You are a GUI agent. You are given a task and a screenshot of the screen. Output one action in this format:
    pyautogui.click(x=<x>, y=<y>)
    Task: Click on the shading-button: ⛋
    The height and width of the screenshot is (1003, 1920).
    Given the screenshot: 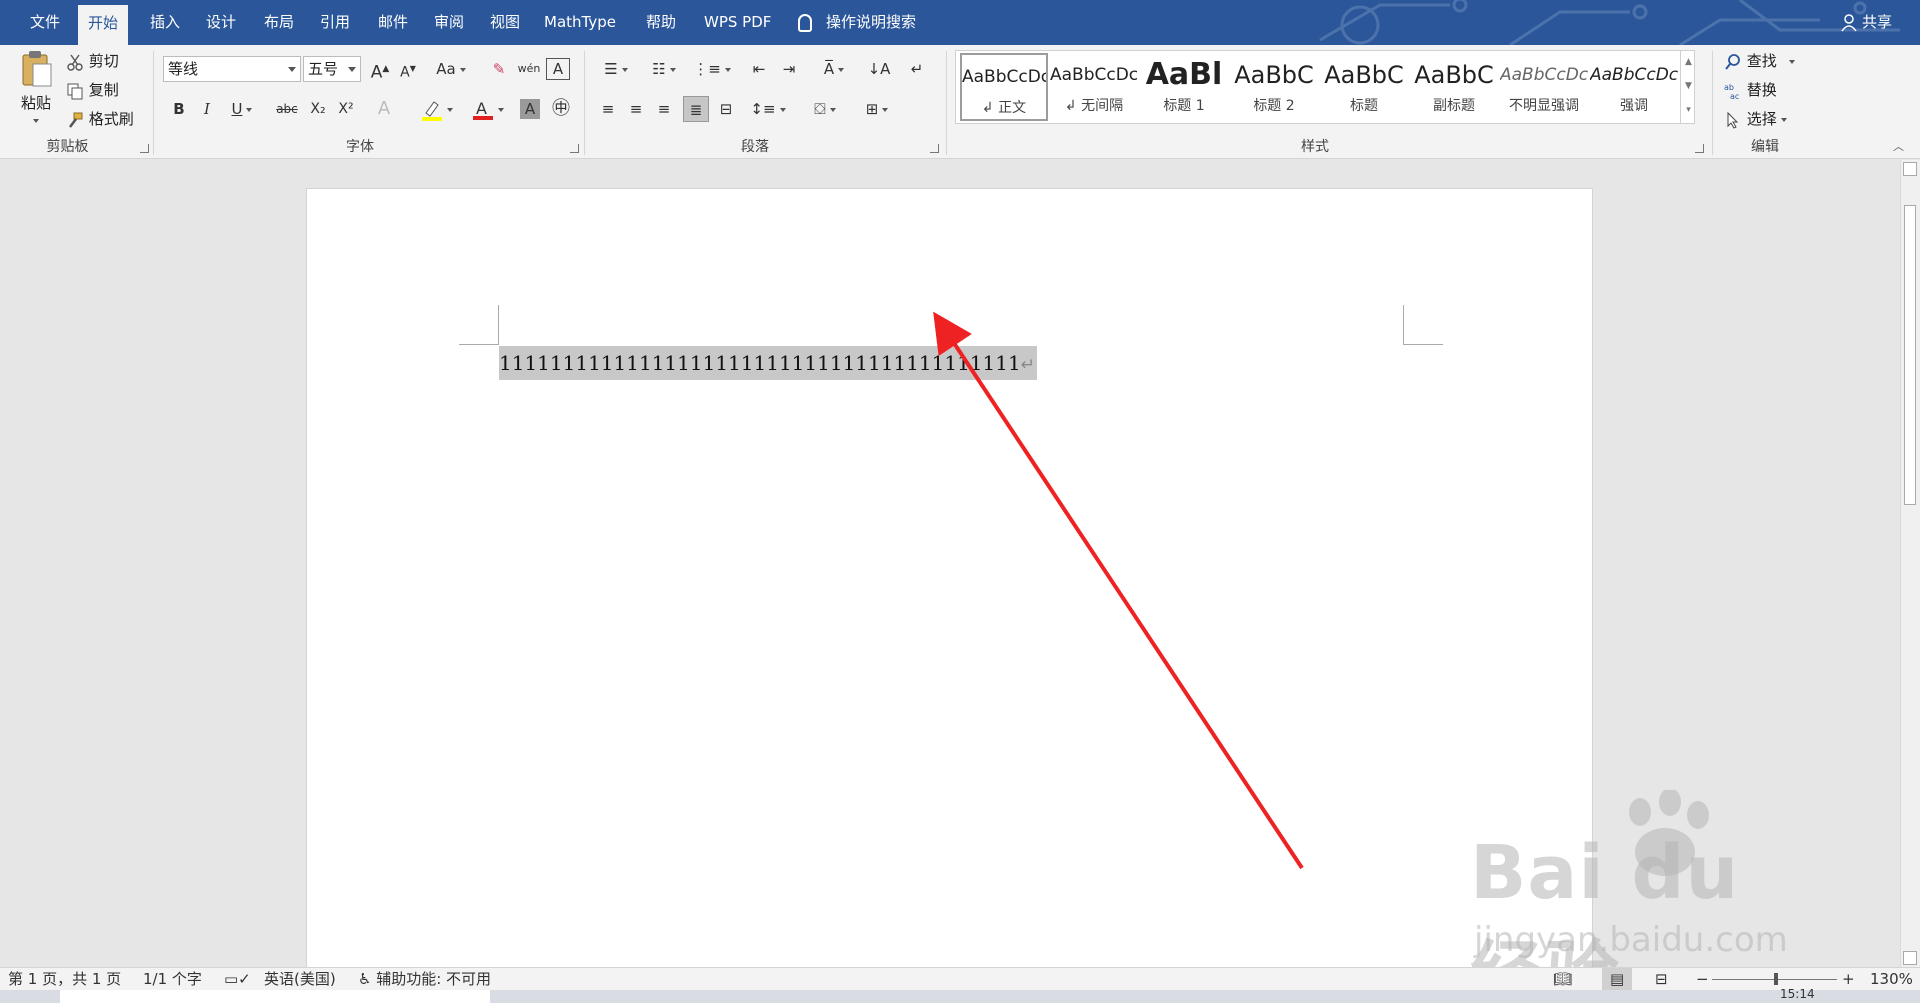 What is the action you would take?
    pyautogui.click(x=825, y=109)
    